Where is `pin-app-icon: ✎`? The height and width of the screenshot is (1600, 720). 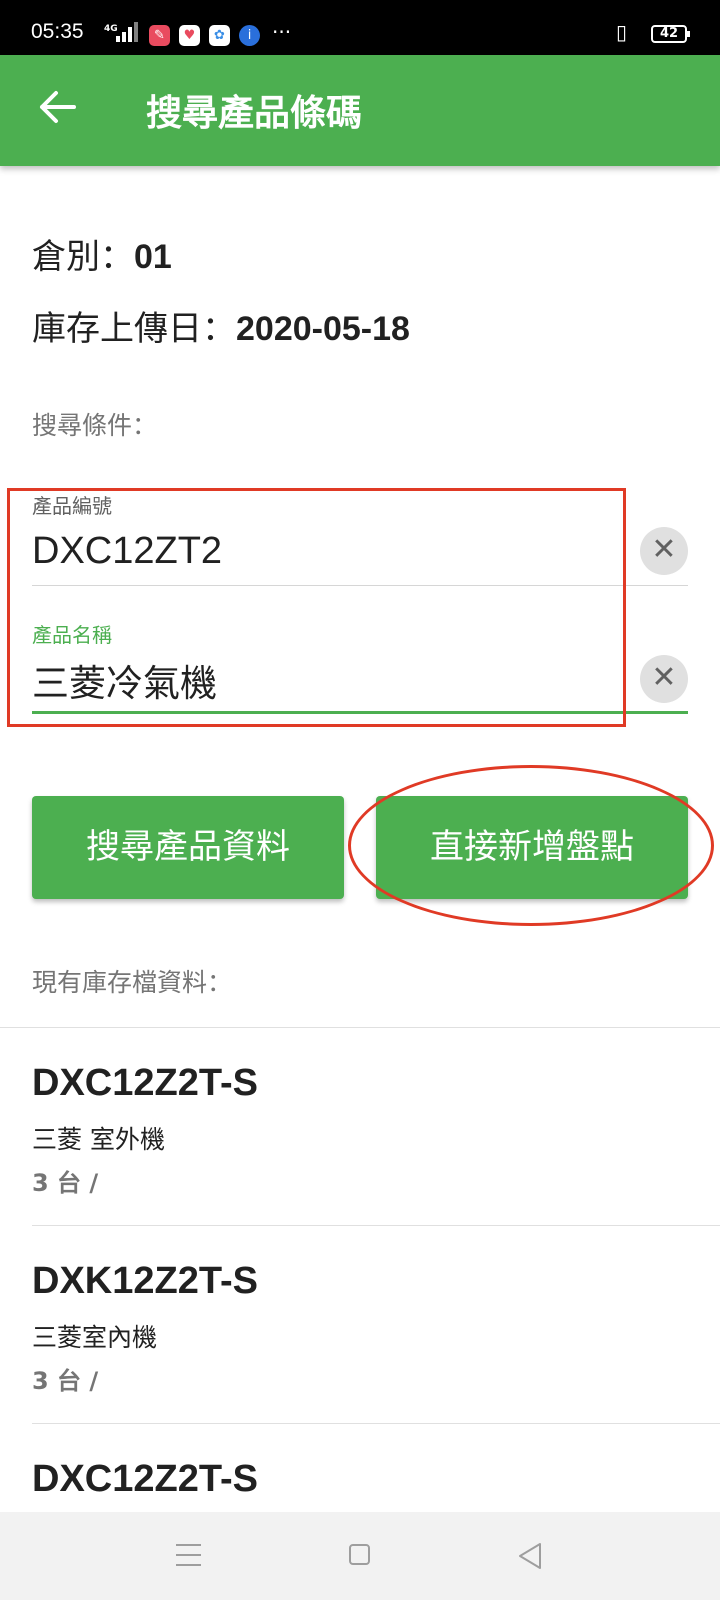 pin-app-icon: ✎ is located at coordinates (159, 35).